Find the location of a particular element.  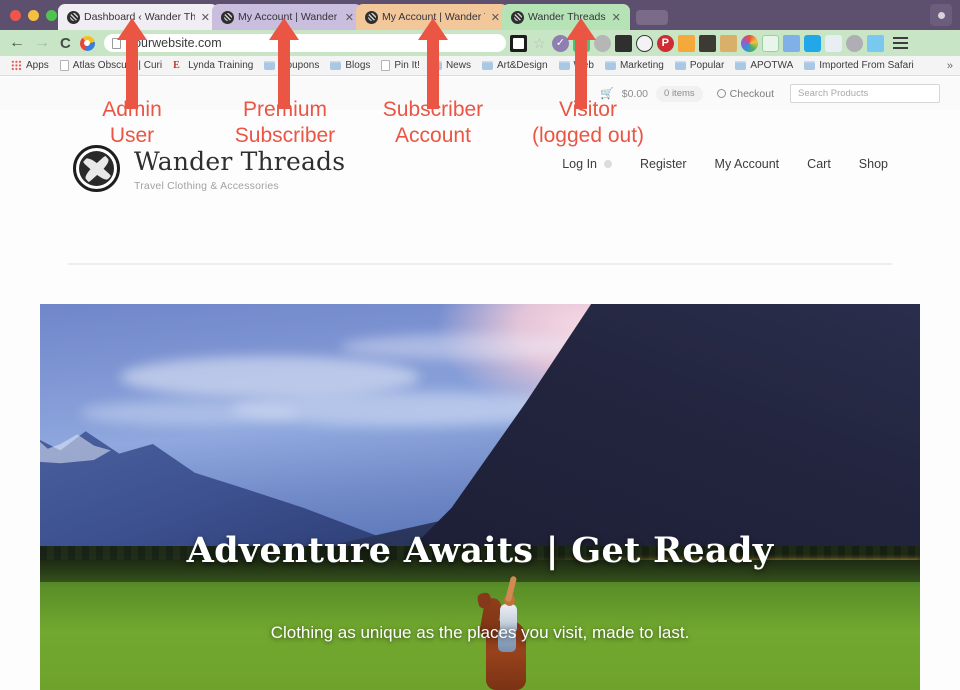

search-products-input: Search Products is located at coordinates (865, 93).